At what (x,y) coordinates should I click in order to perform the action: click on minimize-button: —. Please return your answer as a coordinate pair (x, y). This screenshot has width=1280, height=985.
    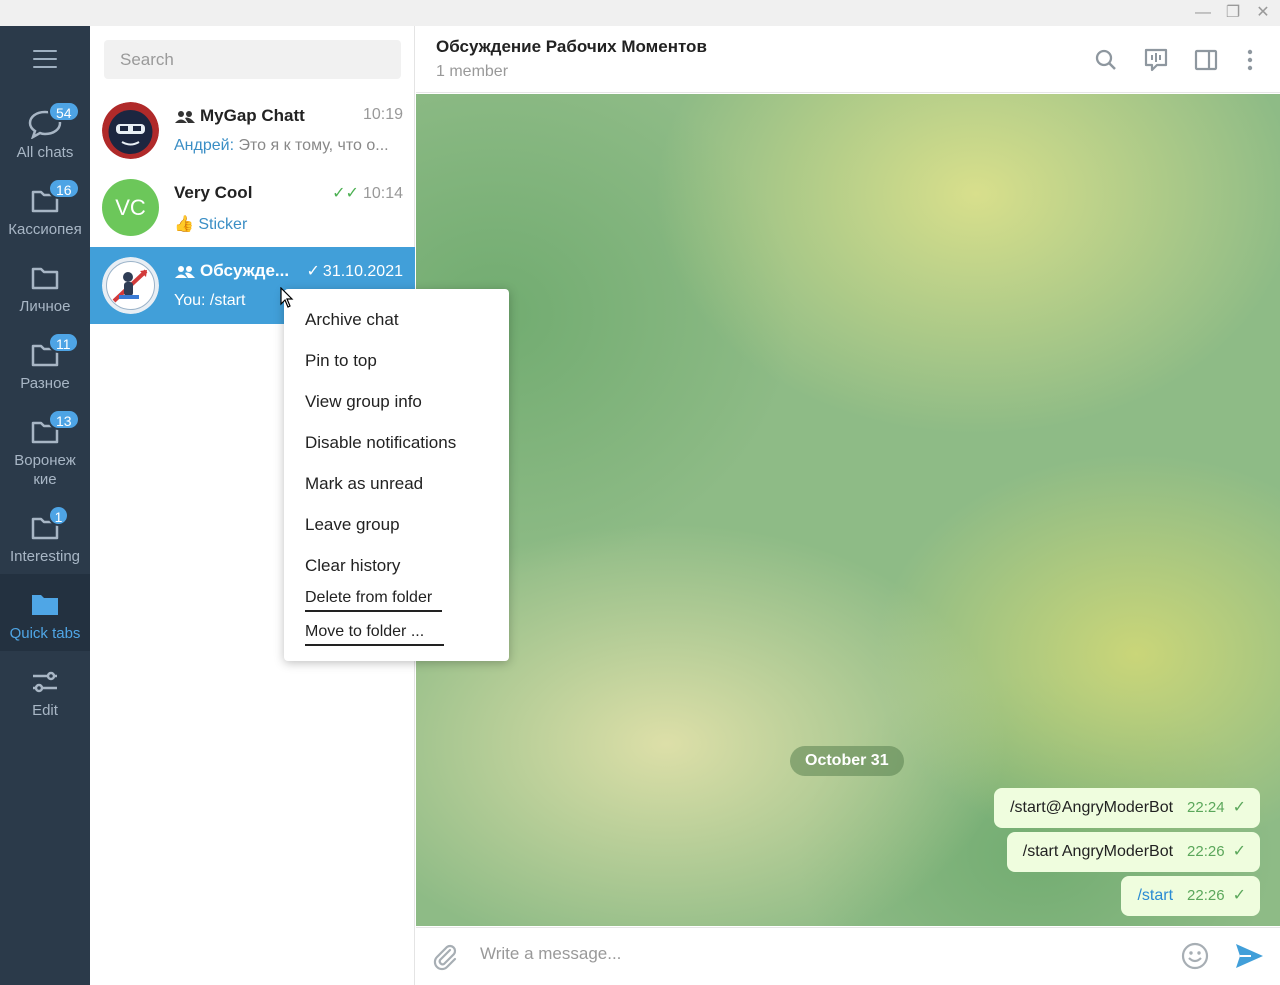
    Looking at the image, I should click on (1203, 13).